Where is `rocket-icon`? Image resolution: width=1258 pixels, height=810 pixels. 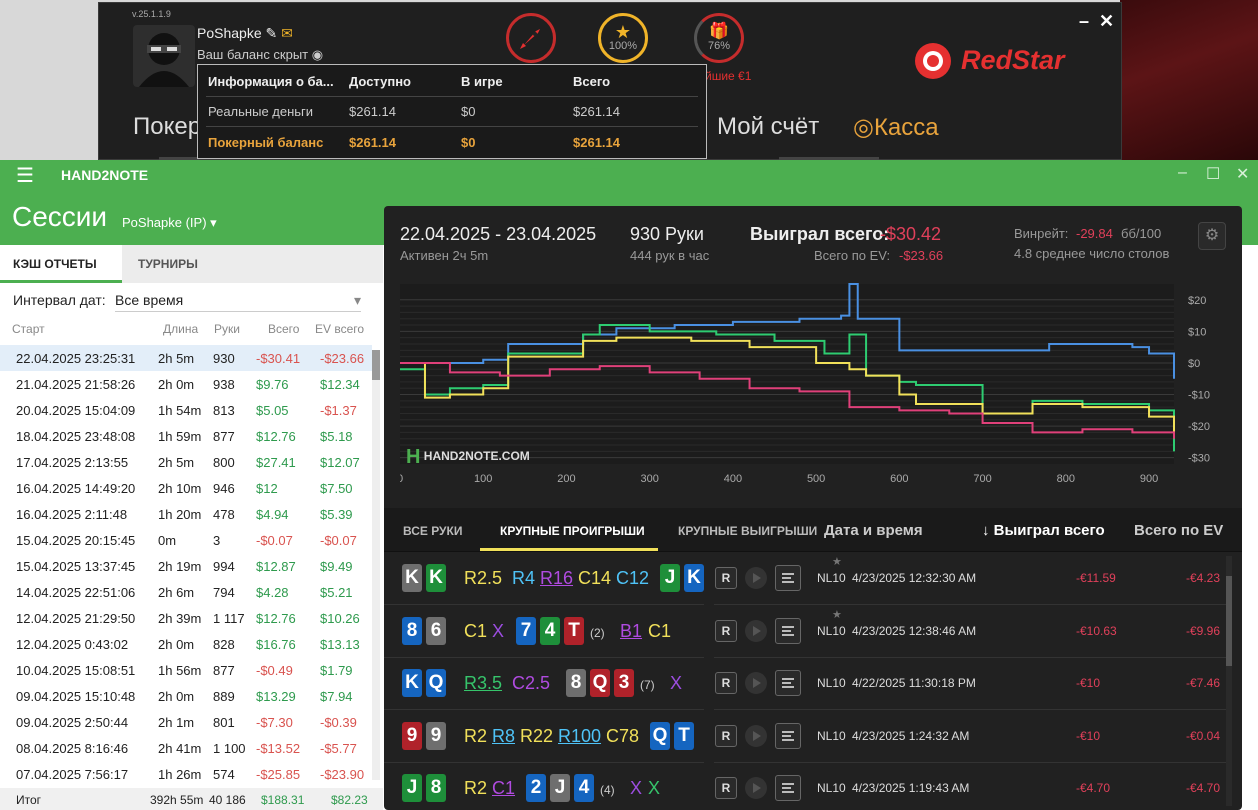
rocket-icon is located at coordinates (531, 38).